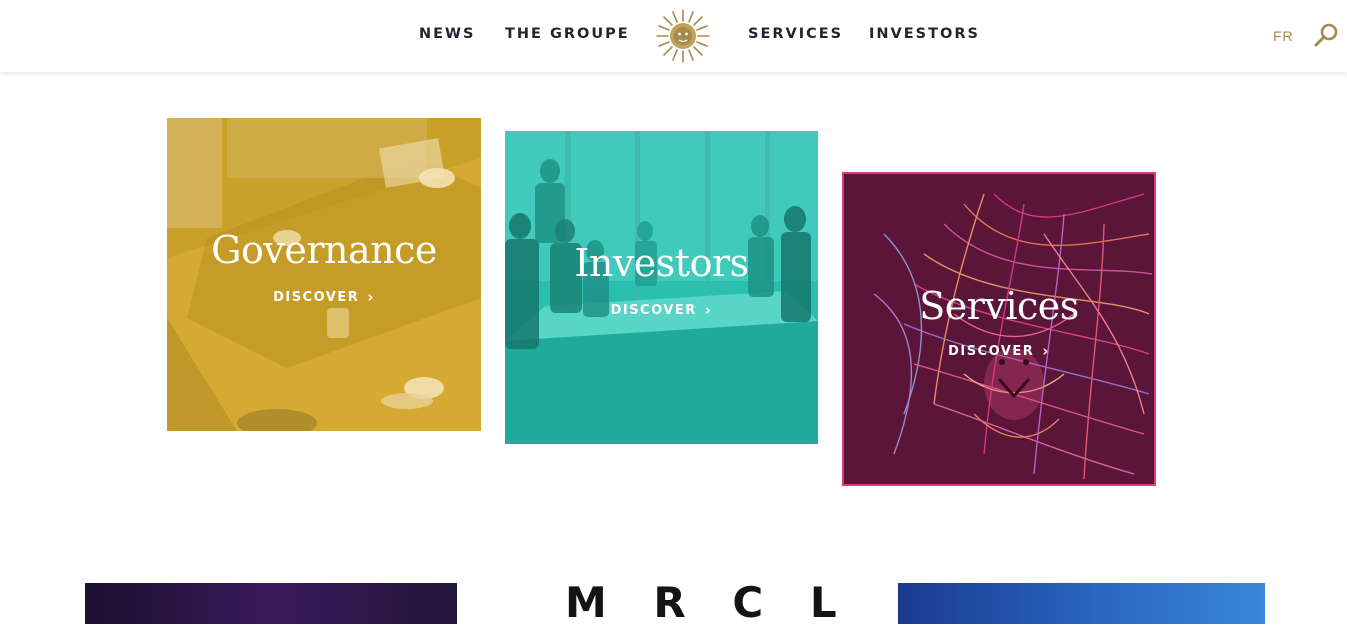 This screenshot has height=627, width=1347. What do you see at coordinates (795, 34) in the screenshot?
I see `nav-services: SERVICES` at bounding box center [795, 34].